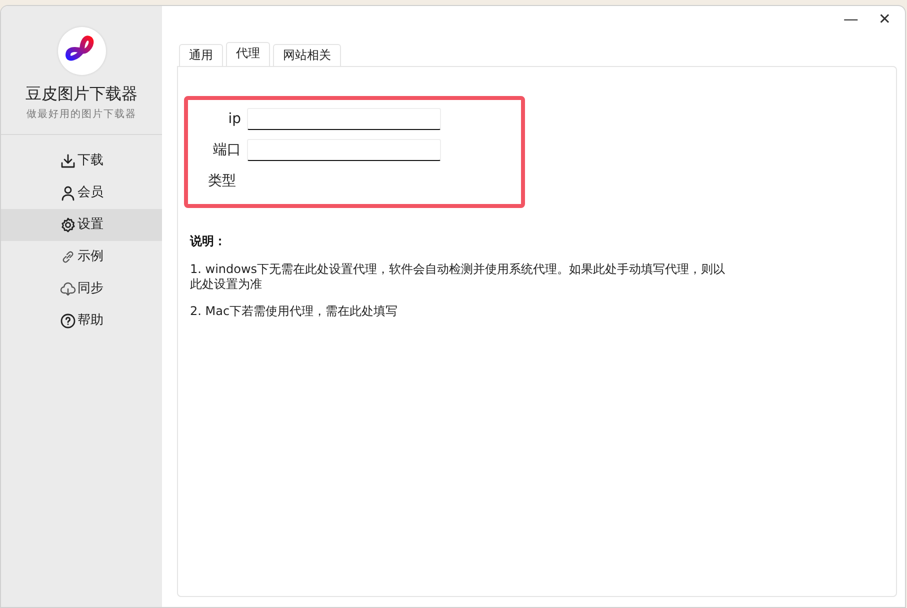  What do you see at coordinates (307, 55) in the screenshot?
I see `tab: 网站相关` at bounding box center [307, 55].